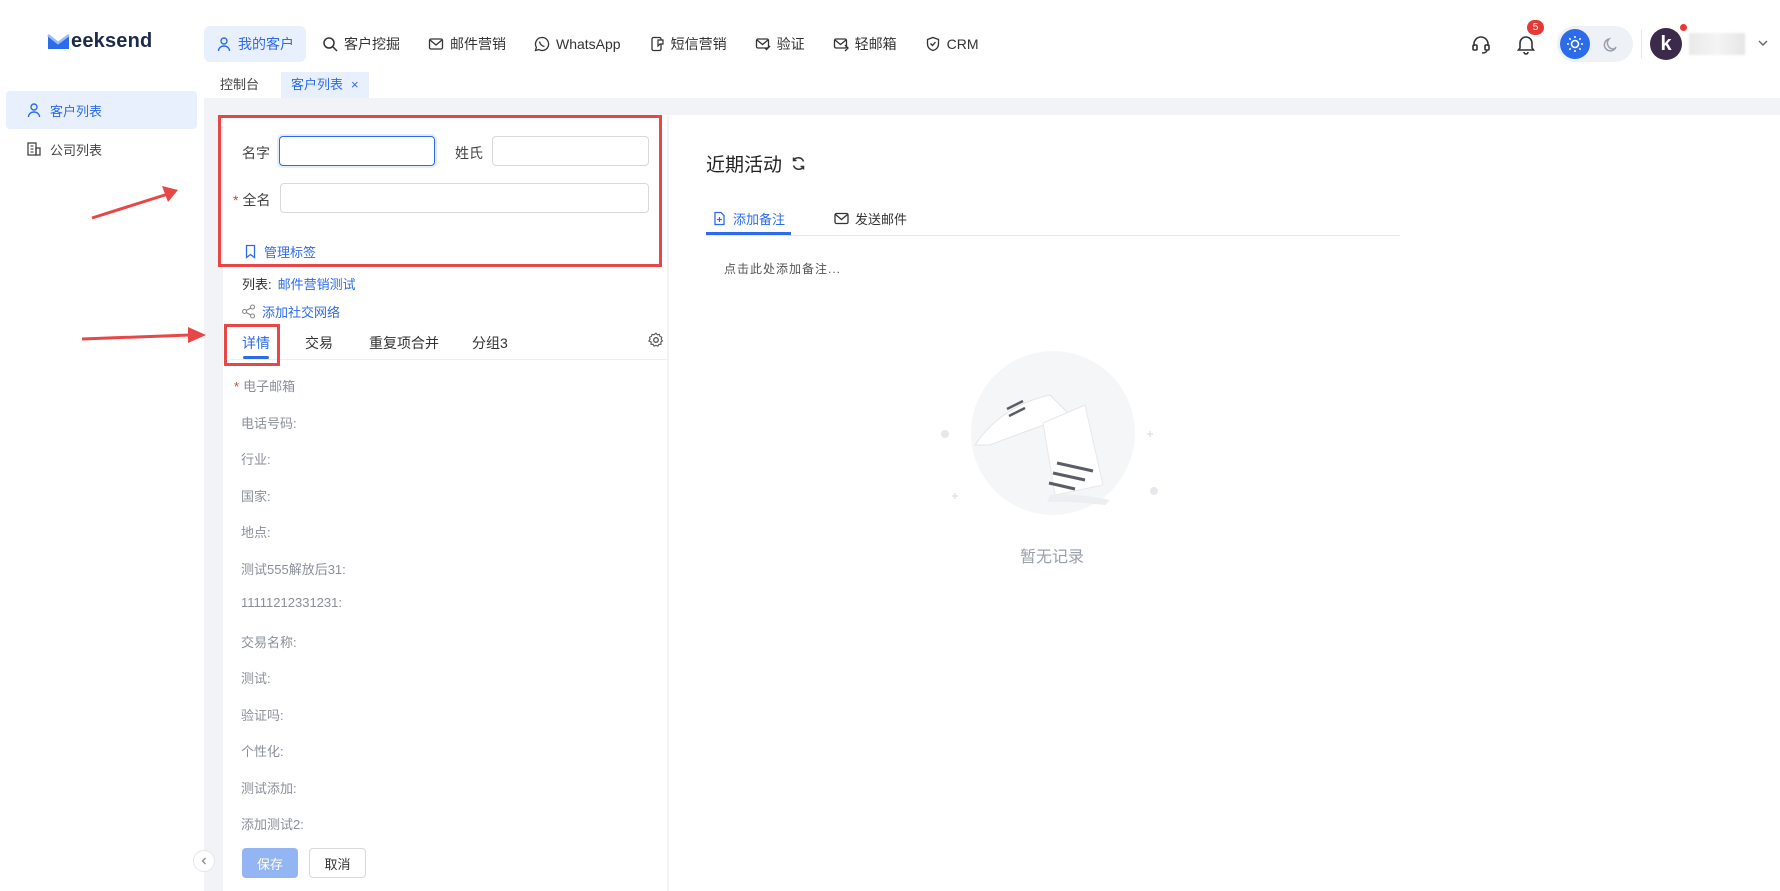 The image size is (1780, 891). I want to click on industry-field-label: 行业:, so click(256, 459).